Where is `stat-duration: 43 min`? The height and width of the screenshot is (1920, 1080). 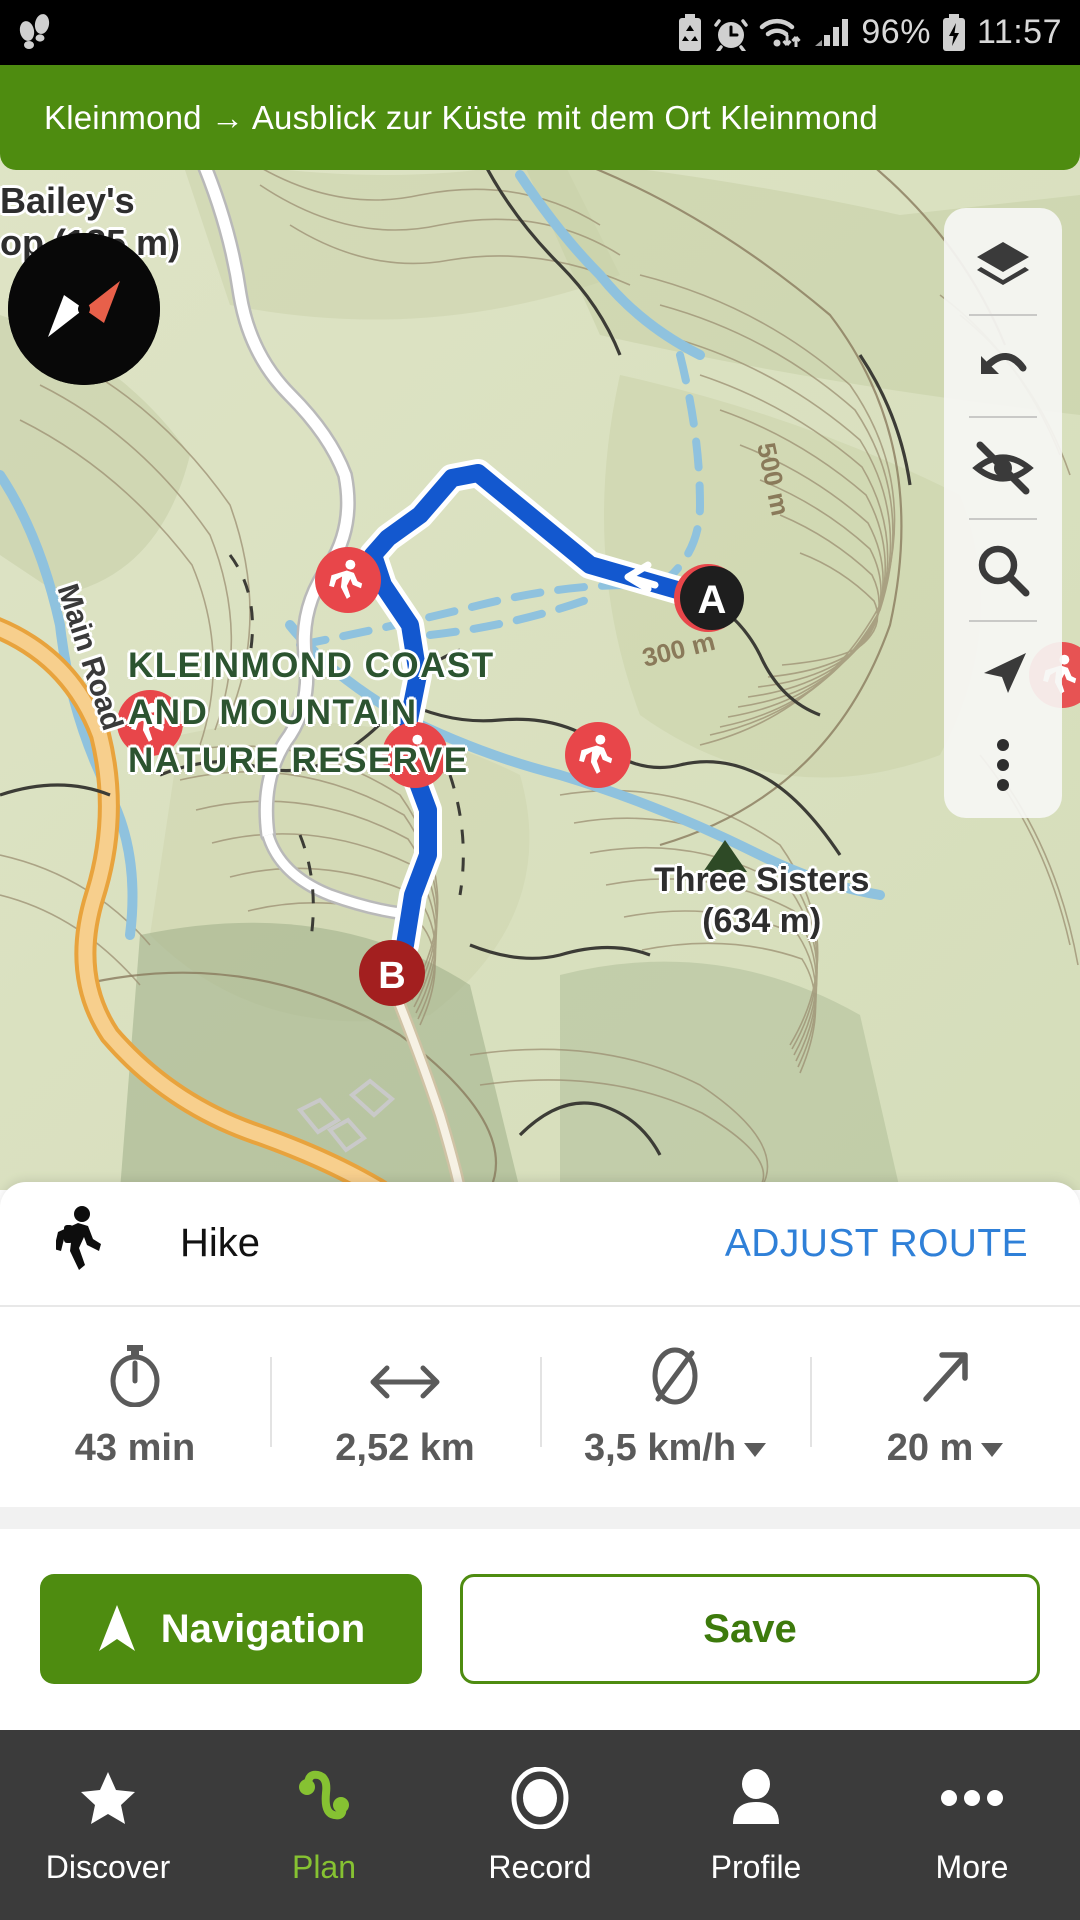
stat-duration: 43 min is located at coordinates (135, 1407).